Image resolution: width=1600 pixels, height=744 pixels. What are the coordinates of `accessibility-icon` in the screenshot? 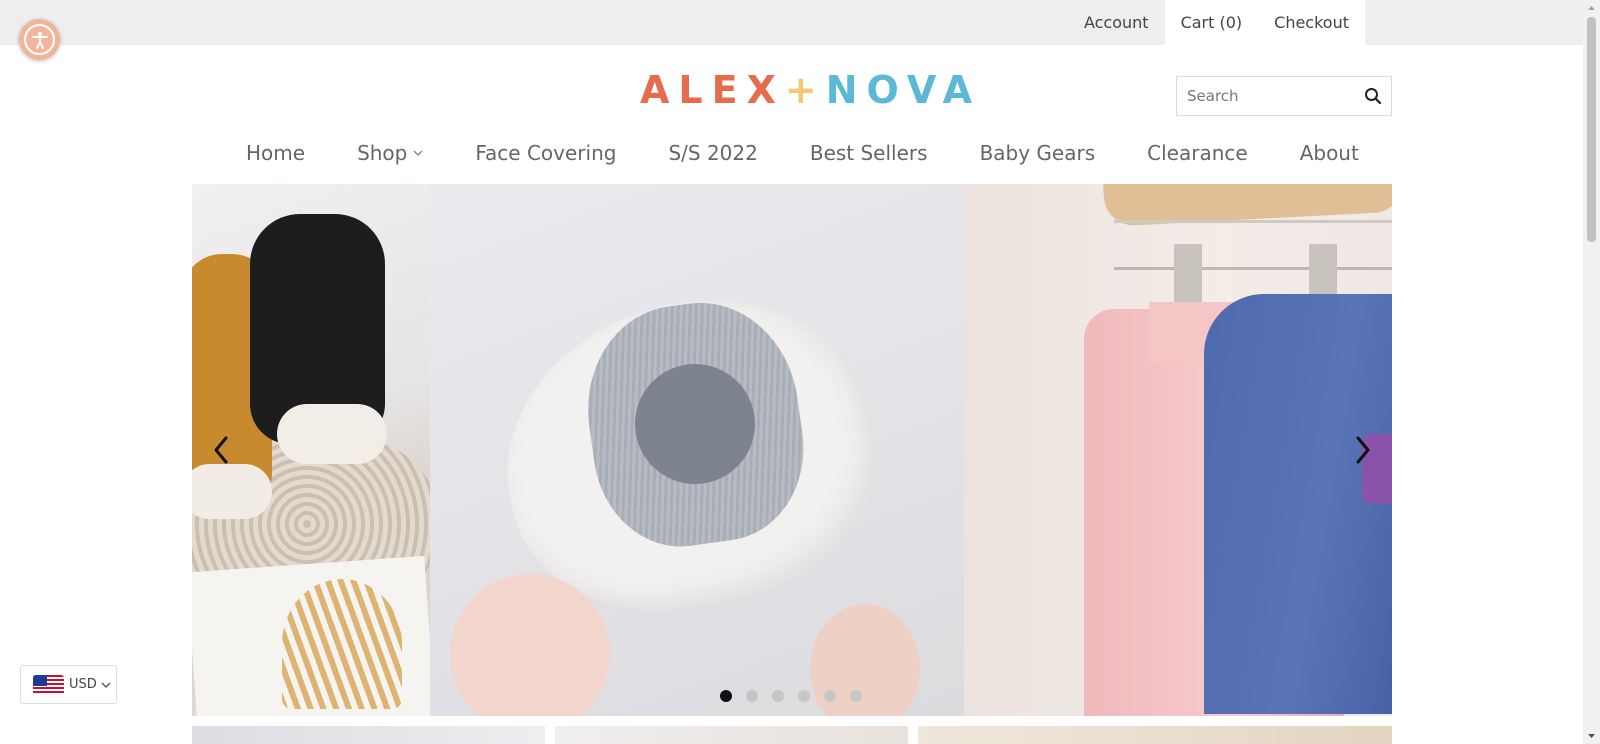 It's located at (39, 39).